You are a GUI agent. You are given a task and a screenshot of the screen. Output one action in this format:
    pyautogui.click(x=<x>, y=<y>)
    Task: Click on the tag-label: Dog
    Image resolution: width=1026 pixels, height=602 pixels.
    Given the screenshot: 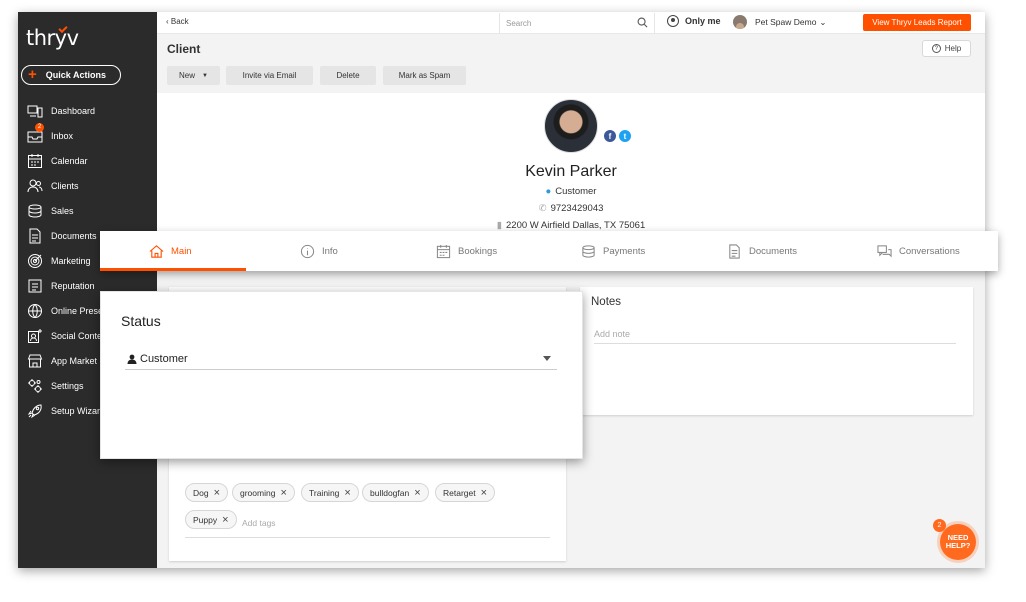 What is the action you would take?
    pyautogui.click(x=201, y=492)
    